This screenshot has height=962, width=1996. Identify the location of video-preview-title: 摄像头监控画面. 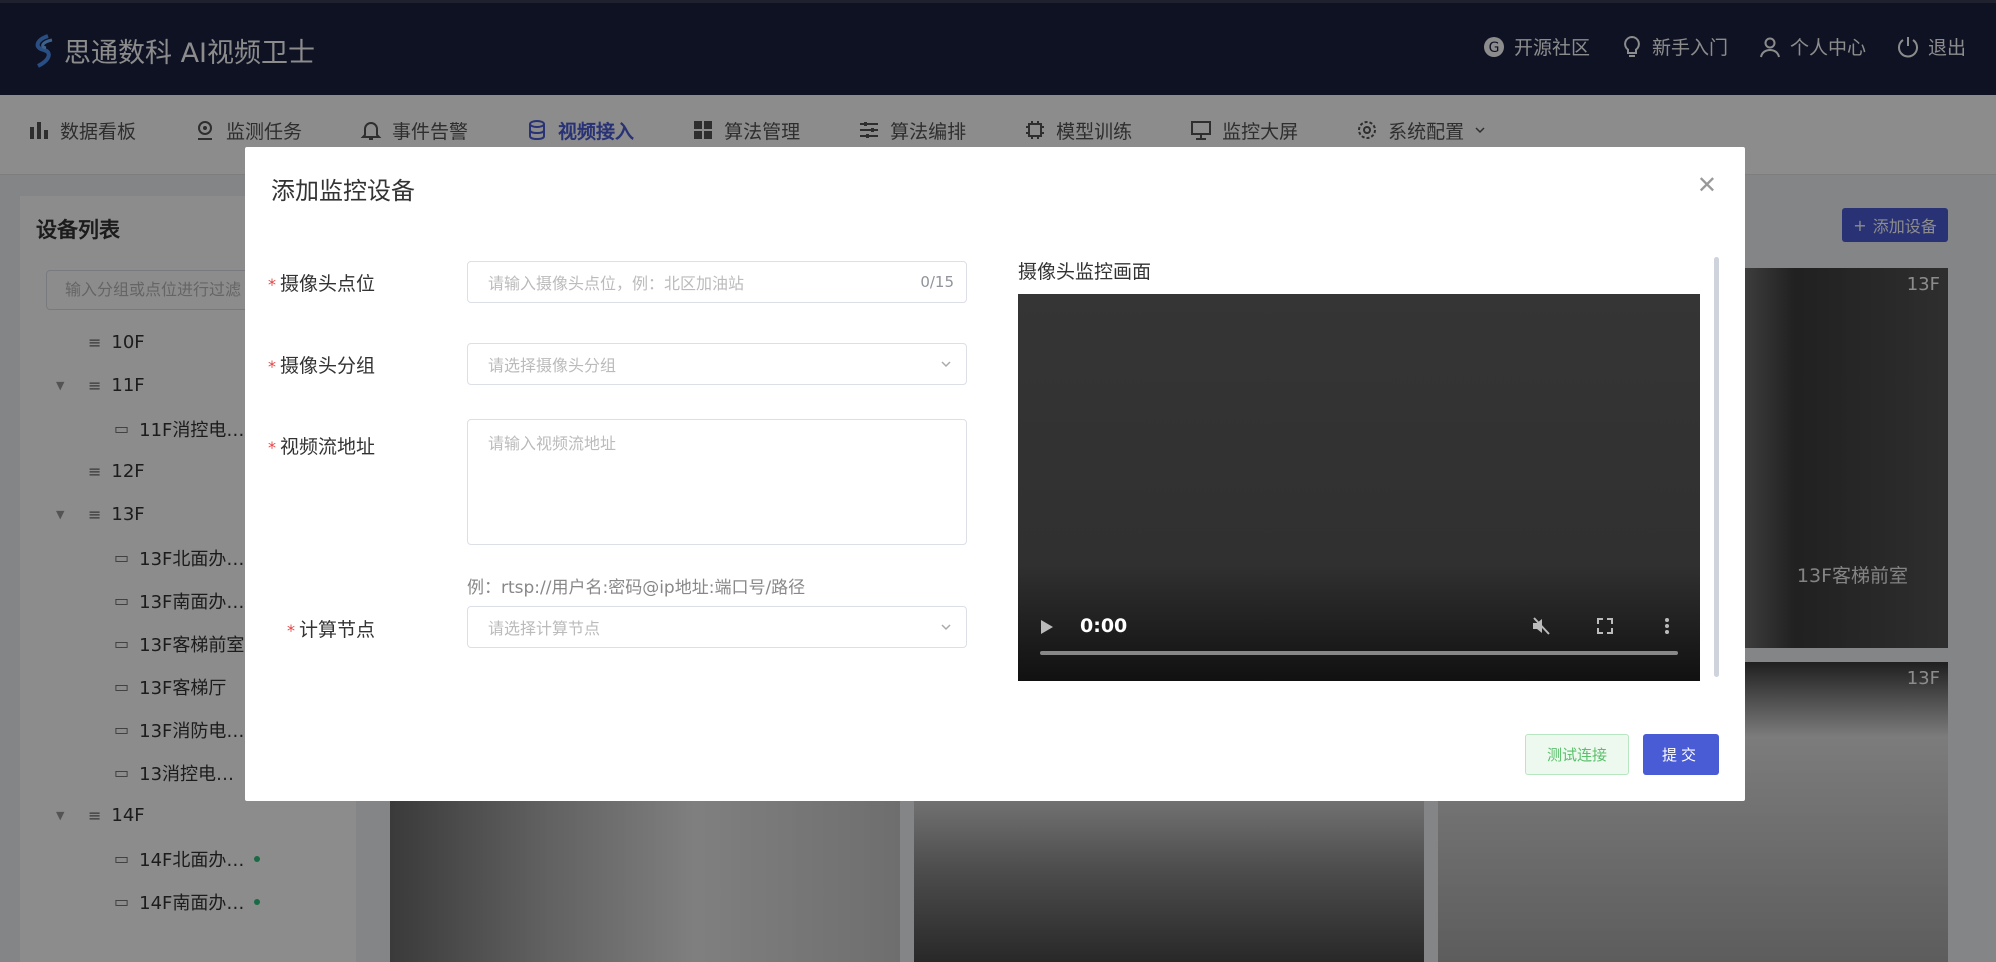
(1085, 272).